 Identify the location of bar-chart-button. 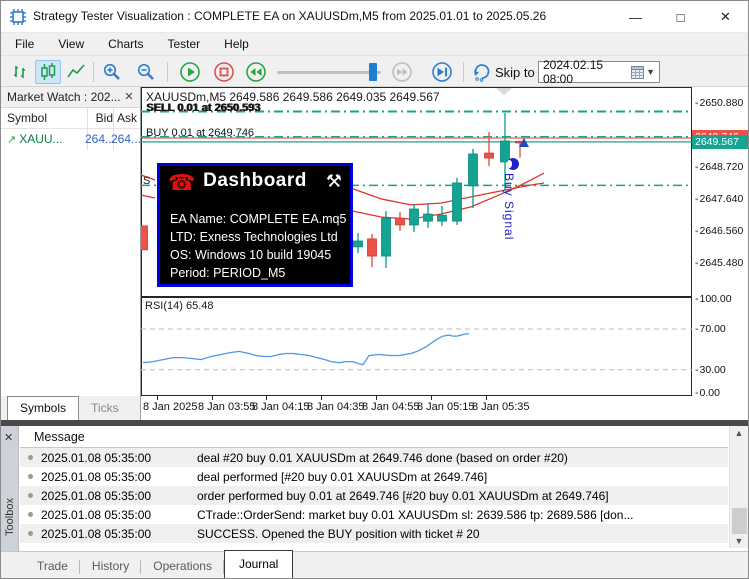
(20, 72).